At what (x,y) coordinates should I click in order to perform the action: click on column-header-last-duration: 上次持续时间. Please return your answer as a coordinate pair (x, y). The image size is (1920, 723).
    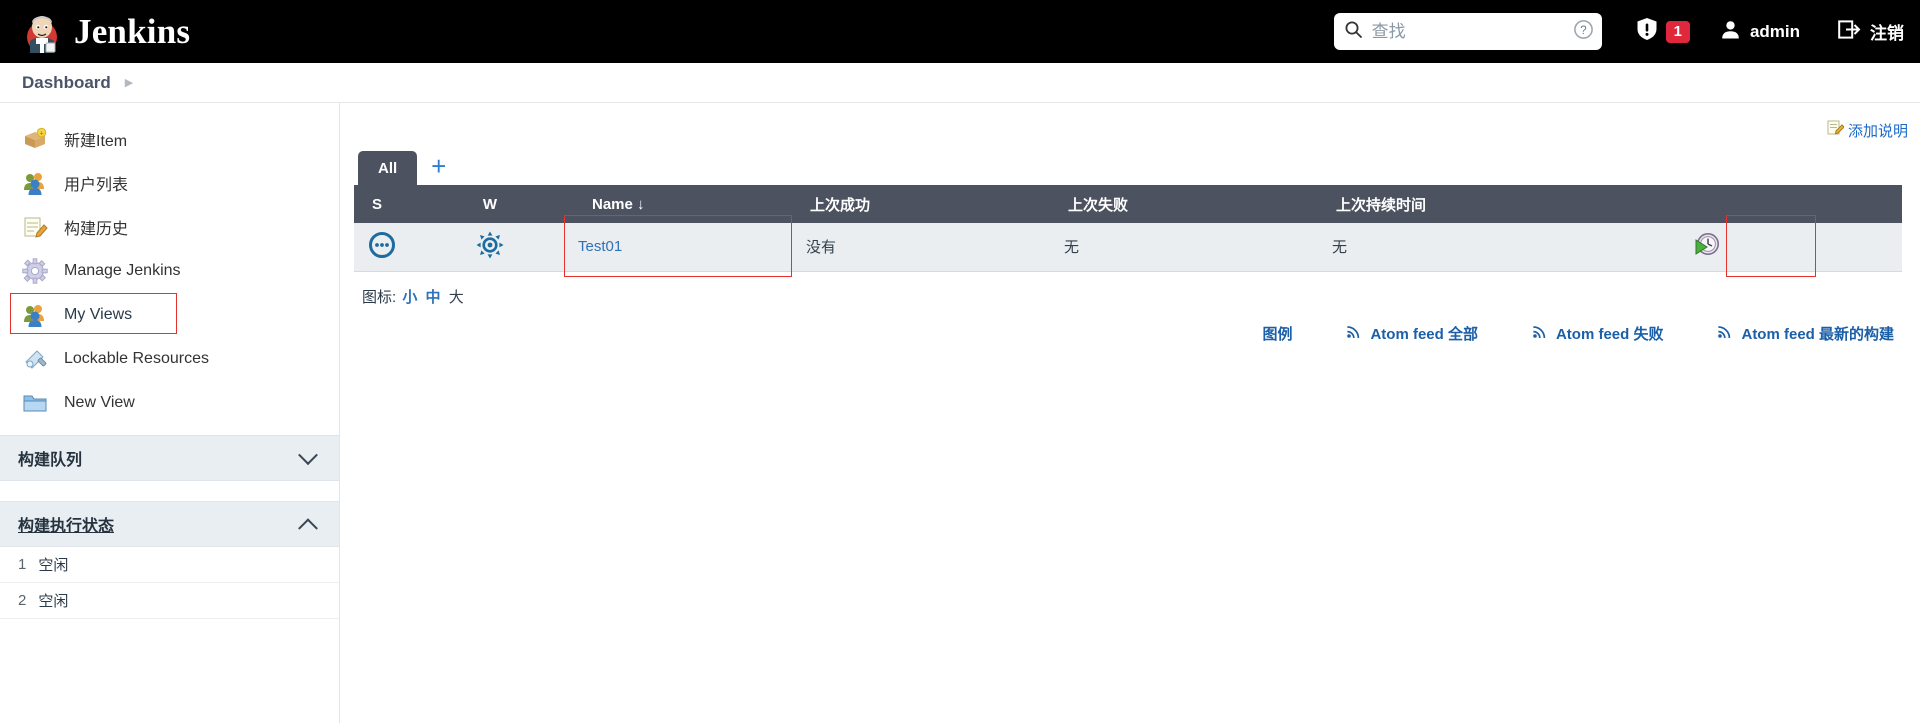
    Looking at the image, I should click on (1498, 204).